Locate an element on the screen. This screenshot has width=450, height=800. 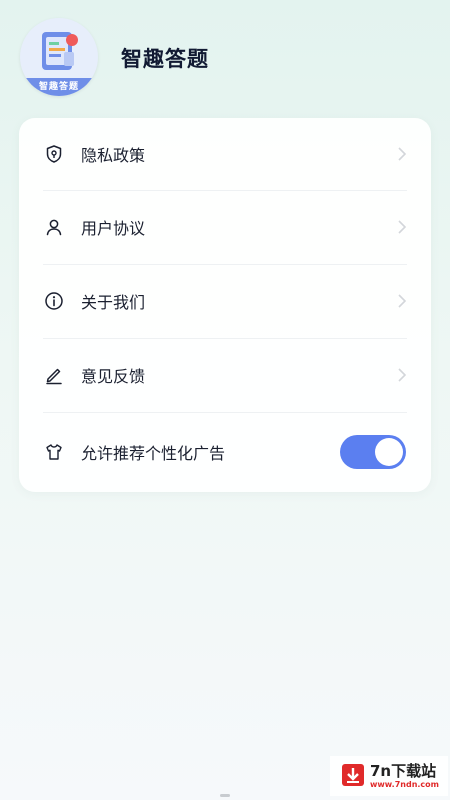
menu-item-label: 用户协议 is located at coordinates (113, 228).